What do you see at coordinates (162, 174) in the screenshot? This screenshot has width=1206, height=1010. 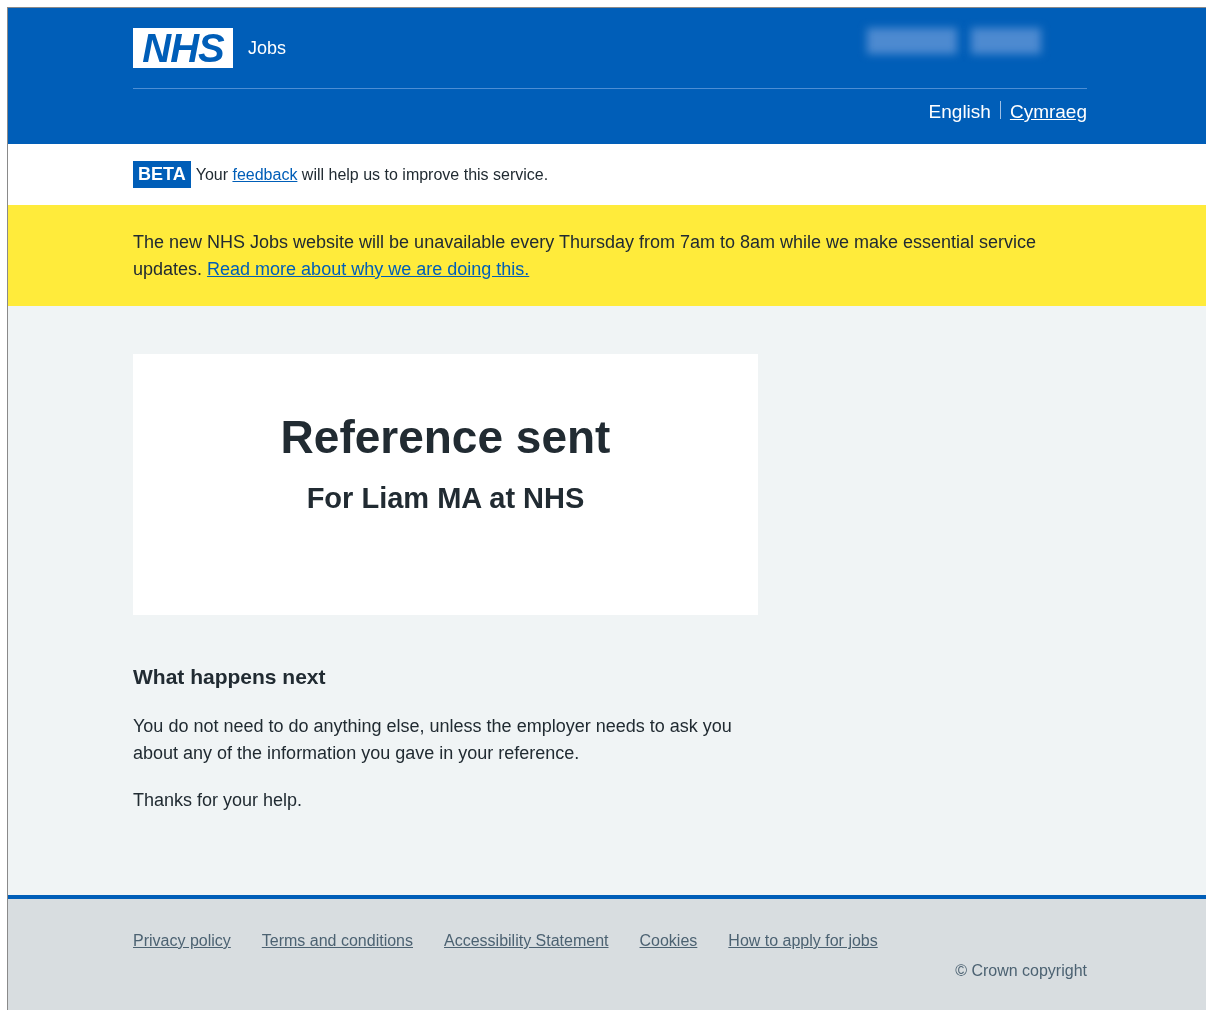 I see `beta-tag: BETA` at bounding box center [162, 174].